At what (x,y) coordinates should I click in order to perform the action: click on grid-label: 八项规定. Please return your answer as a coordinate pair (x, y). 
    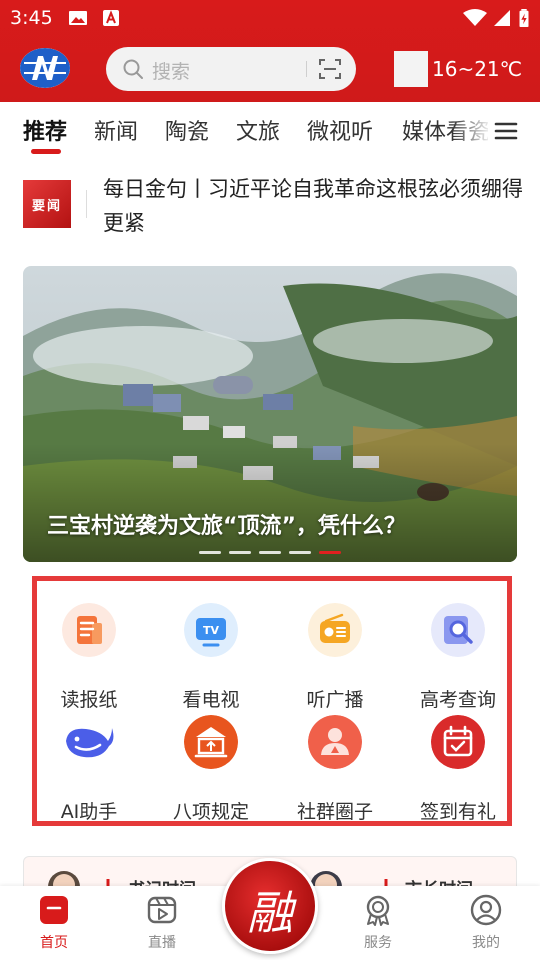
    Looking at the image, I should click on (210, 812).